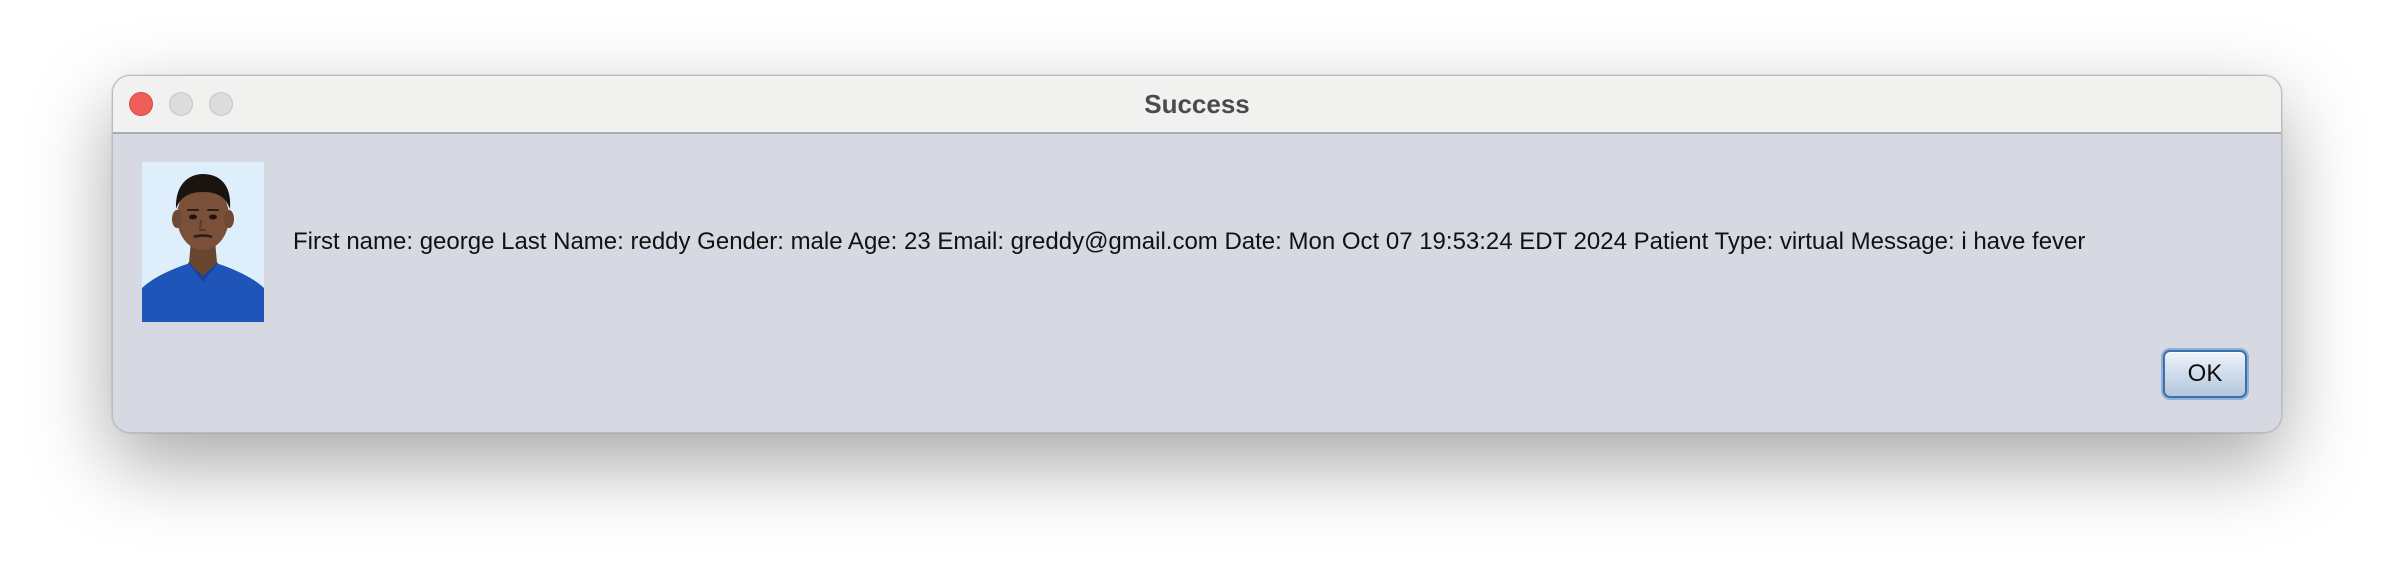 The width and height of the screenshot is (2392, 580). What do you see at coordinates (2205, 374) in the screenshot?
I see `ok-button: OK` at bounding box center [2205, 374].